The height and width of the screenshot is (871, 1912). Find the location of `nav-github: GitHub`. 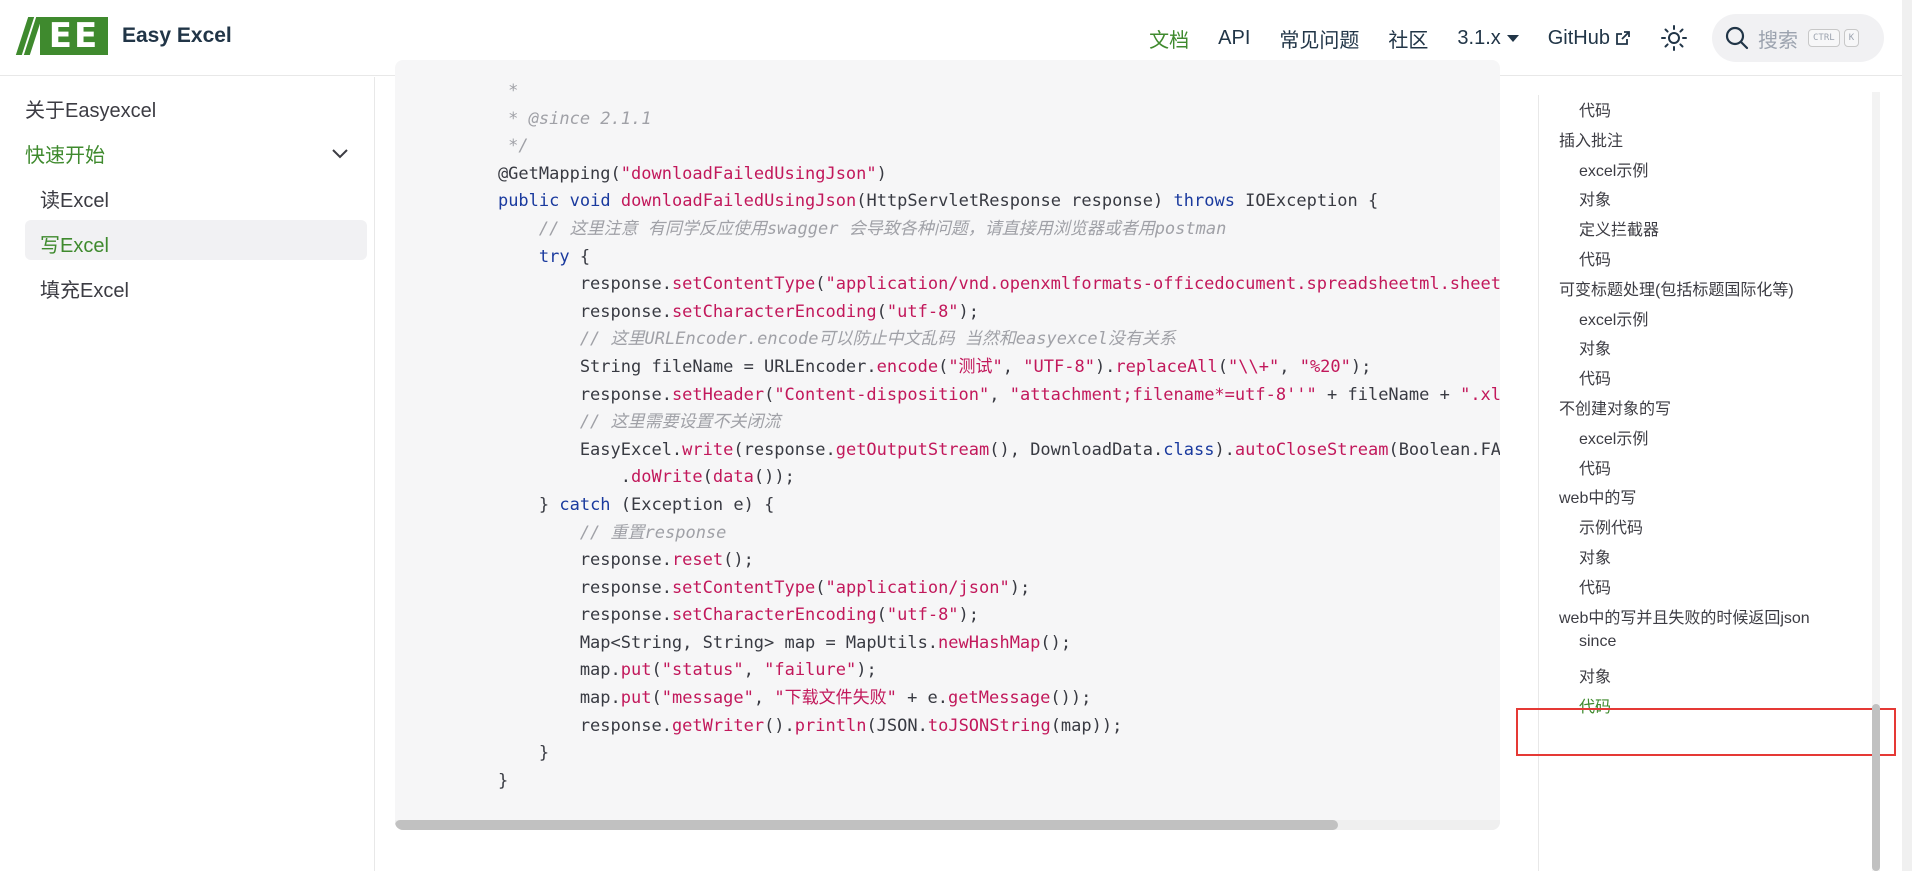

nav-github: GitHub is located at coordinates (1589, 38).